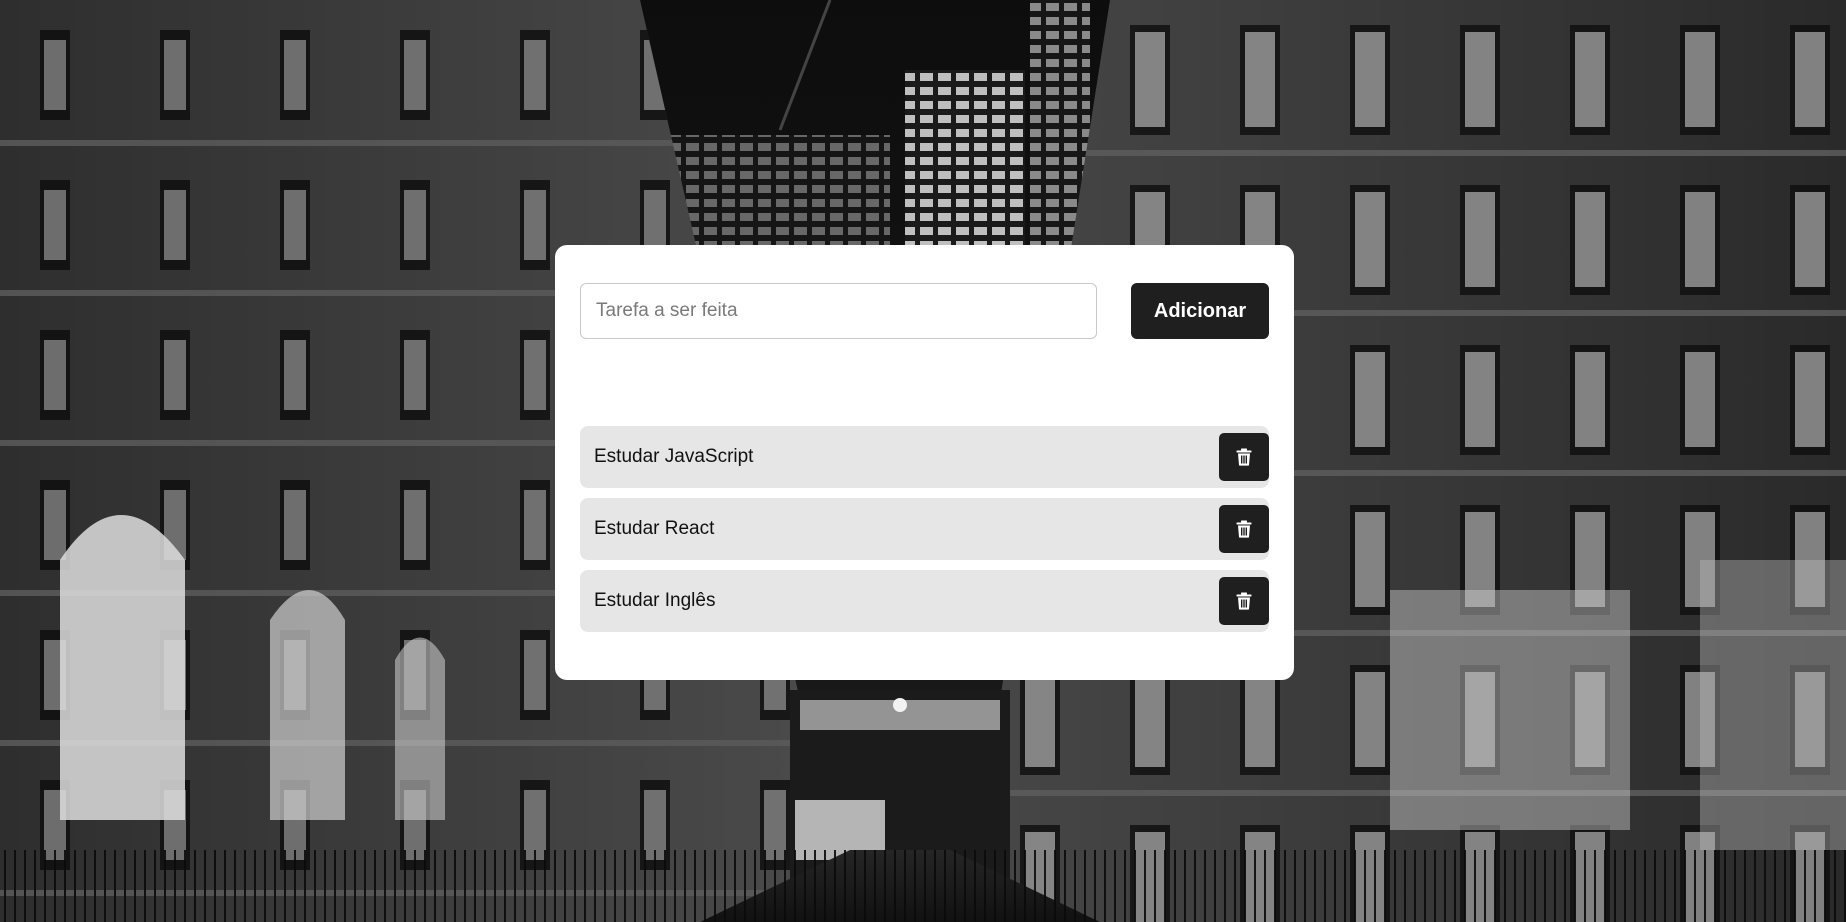  What do you see at coordinates (924, 601) in the screenshot?
I see `task-item: Estudar Inglês` at bounding box center [924, 601].